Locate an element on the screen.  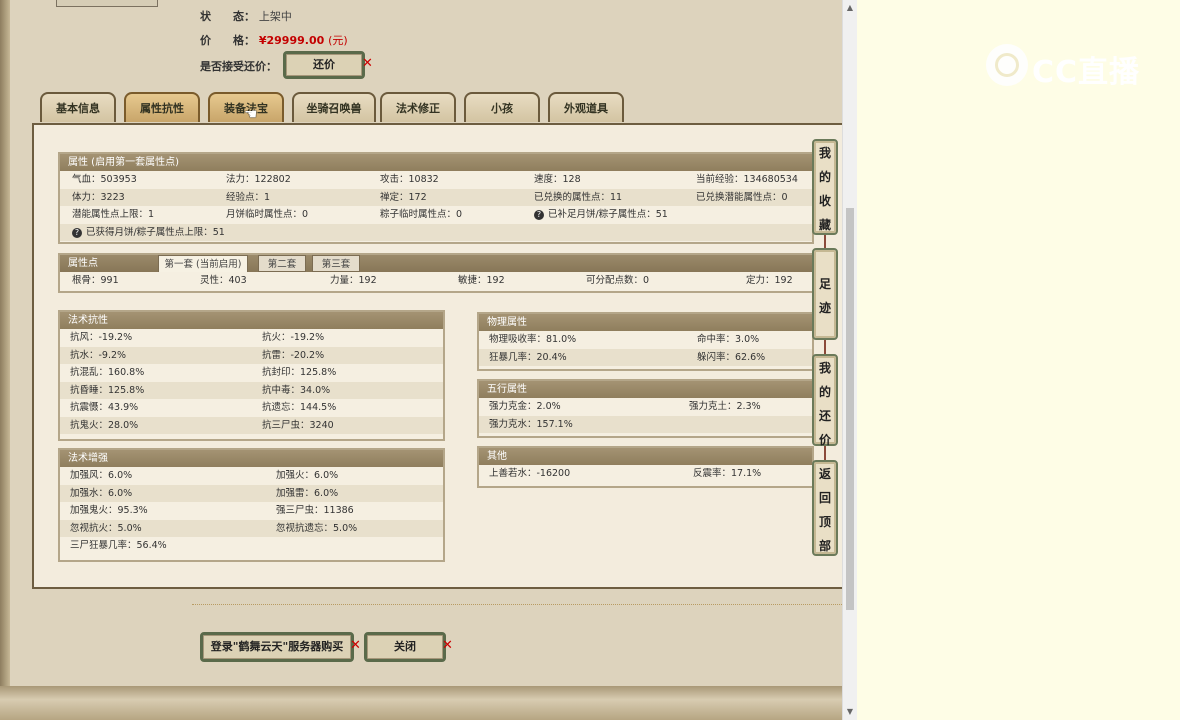
attr-cell: 已兑换潜能属性点：0 is located at coordinates (742, 197).